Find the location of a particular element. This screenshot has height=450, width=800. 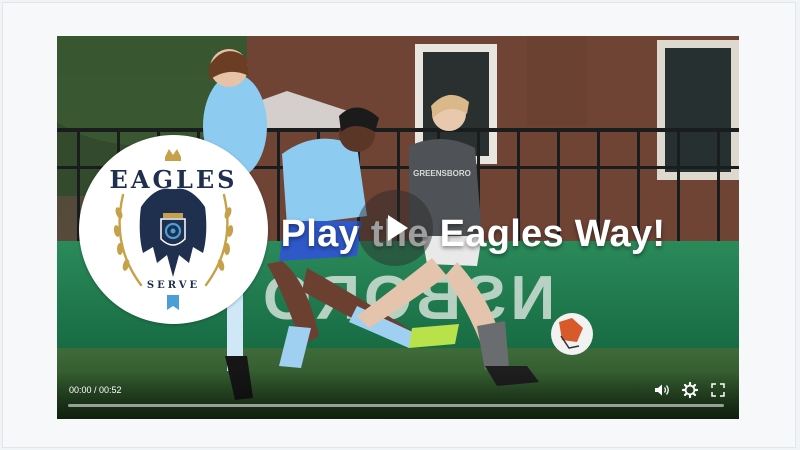

gear-icon is located at coordinates (690, 390).